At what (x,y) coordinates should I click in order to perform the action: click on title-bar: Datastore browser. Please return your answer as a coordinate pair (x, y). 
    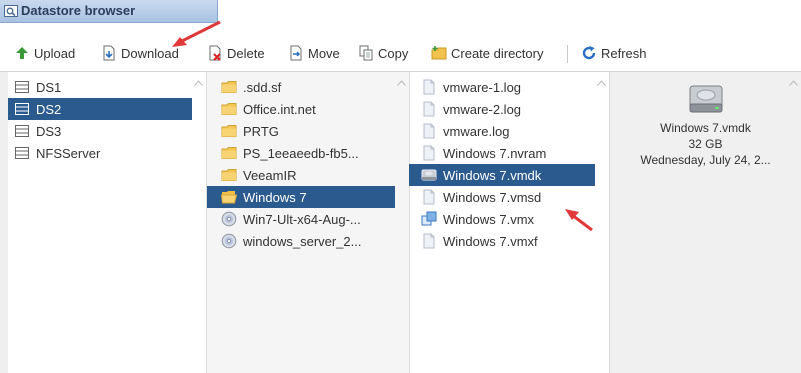
    Looking at the image, I should click on (400, 17).